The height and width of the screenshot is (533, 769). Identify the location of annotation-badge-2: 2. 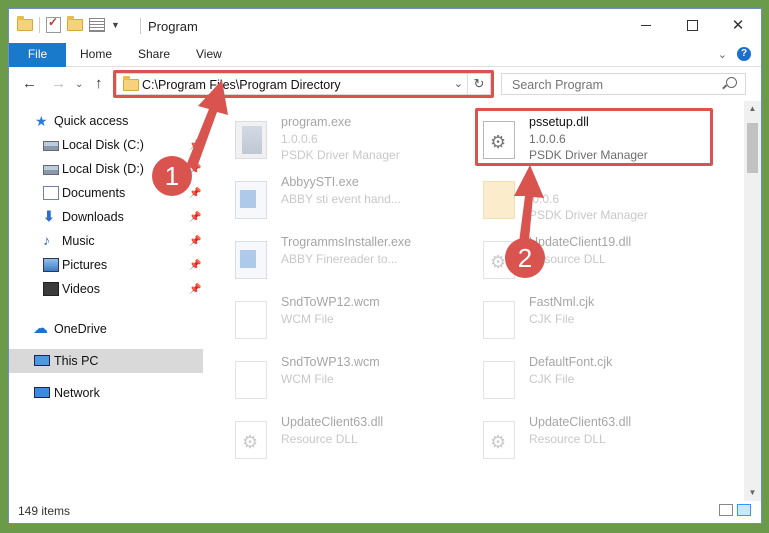
(525, 258).